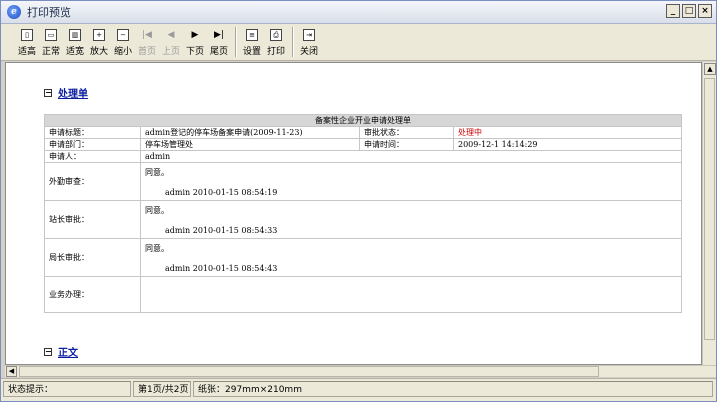 This screenshot has width=717, height=402. What do you see at coordinates (171, 43) in the screenshot?
I see `prev-page-button: ◀ 上页` at bounding box center [171, 43].